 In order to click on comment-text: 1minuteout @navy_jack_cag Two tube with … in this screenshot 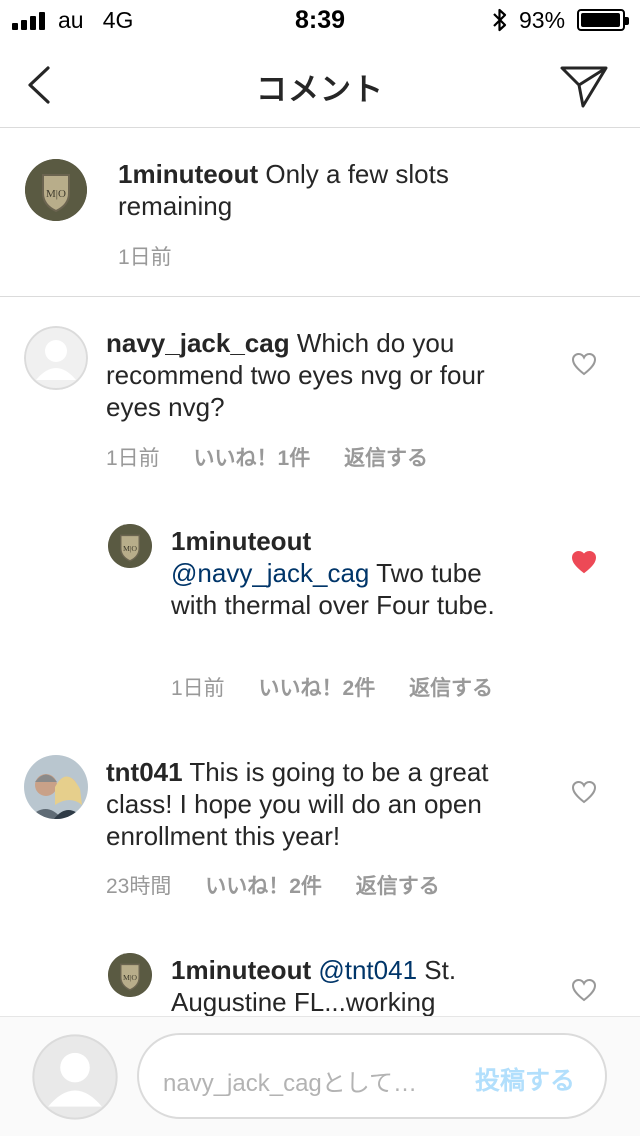, I will do `click(333, 573)`.